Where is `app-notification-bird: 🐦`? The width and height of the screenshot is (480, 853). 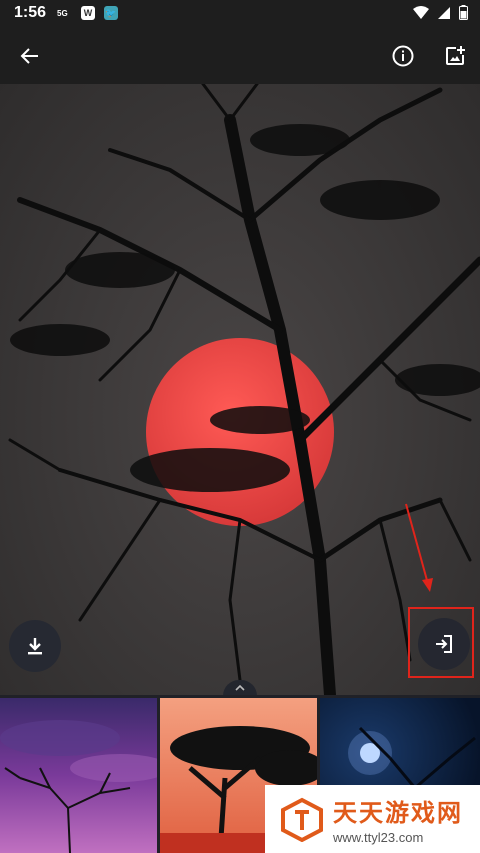
app-notification-bird: 🐦 is located at coordinates (111, 13).